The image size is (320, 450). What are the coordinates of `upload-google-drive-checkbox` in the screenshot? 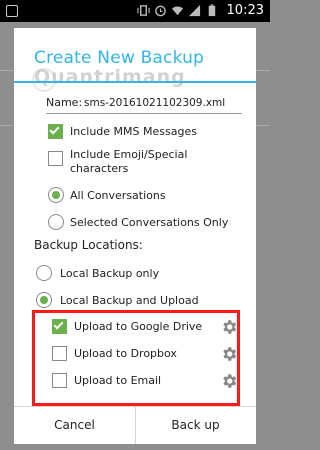 It's located at (59, 326).